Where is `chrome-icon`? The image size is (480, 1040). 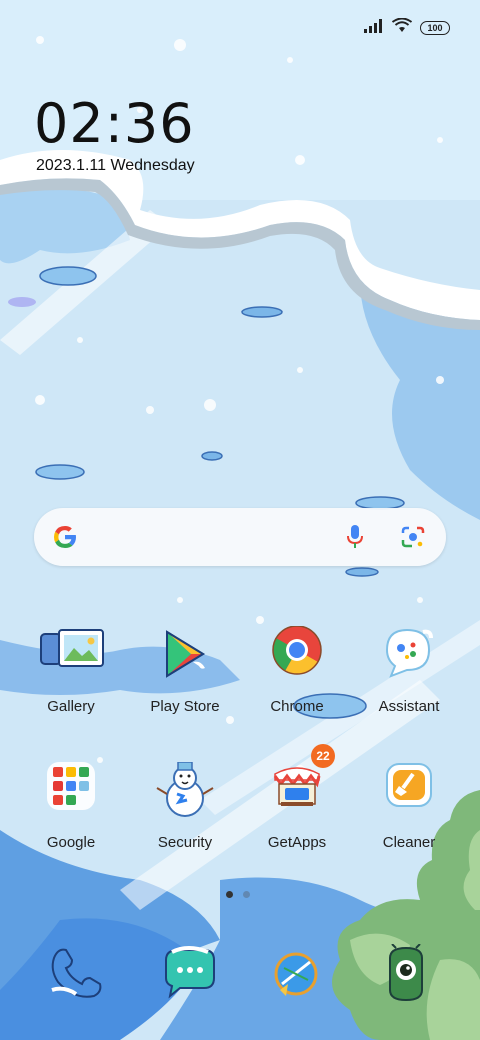
chrome-icon is located at coordinates (297, 657).